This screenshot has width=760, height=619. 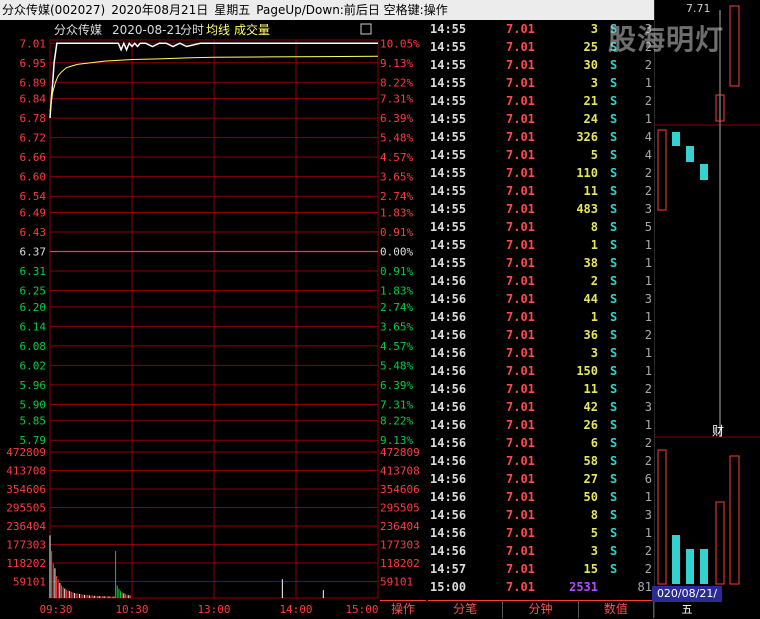 I want to click on volume-tick-label: 118202, so click(x=26, y=563).